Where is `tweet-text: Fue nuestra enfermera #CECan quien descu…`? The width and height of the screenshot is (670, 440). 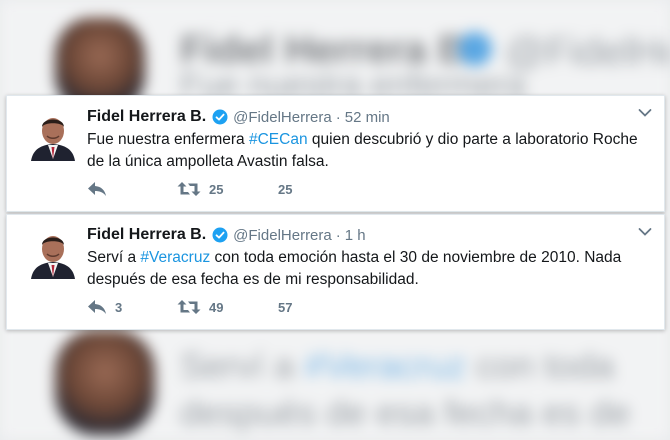 tweet-text: Fue nuestra enfermera #CECan quien descu… is located at coordinates (367, 151).